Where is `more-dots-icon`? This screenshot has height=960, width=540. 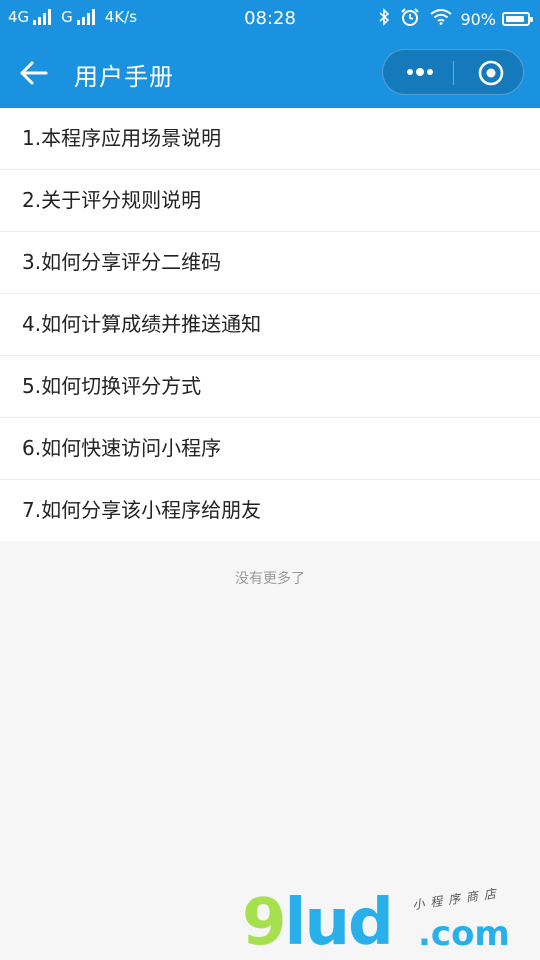 more-dots-icon is located at coordinates (420, 72).